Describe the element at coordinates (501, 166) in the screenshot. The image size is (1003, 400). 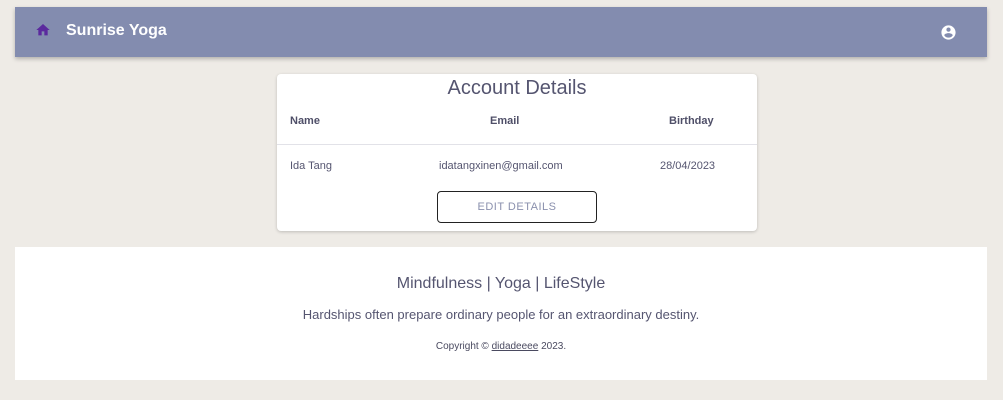
I see `cell-email: idatangxinen@gmail.com` at that location.